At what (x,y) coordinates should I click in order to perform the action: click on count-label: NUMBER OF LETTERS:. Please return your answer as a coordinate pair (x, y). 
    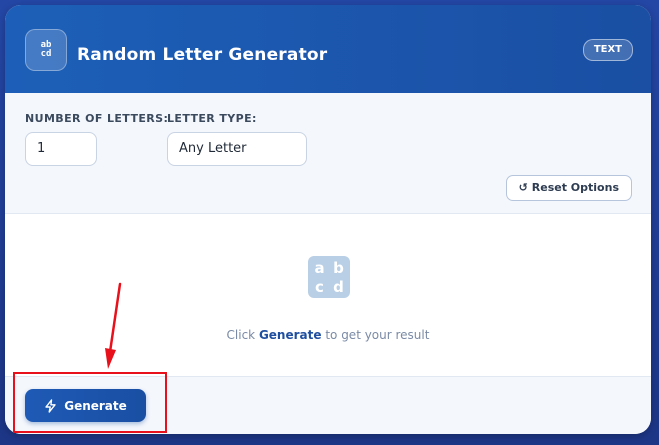
    Looking at the image, I should click on (97, 118).